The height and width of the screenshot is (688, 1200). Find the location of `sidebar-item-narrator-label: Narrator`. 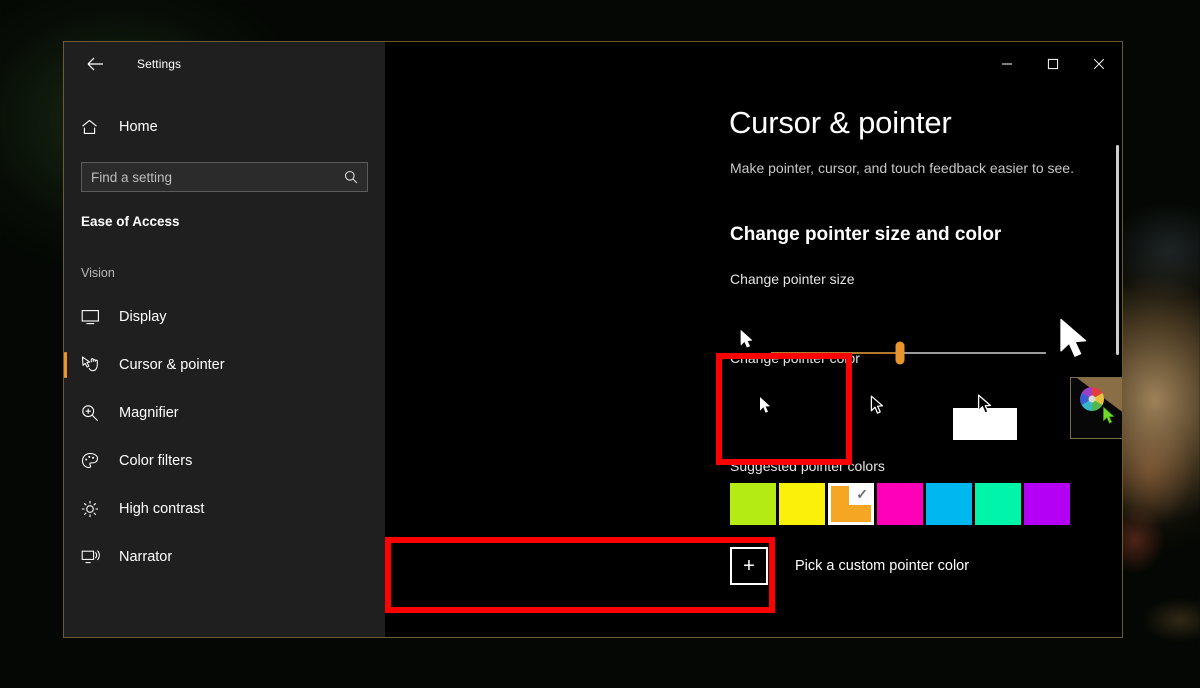

sidebar-item-narrator-label: Narrator is located at coordinates (146, 557).